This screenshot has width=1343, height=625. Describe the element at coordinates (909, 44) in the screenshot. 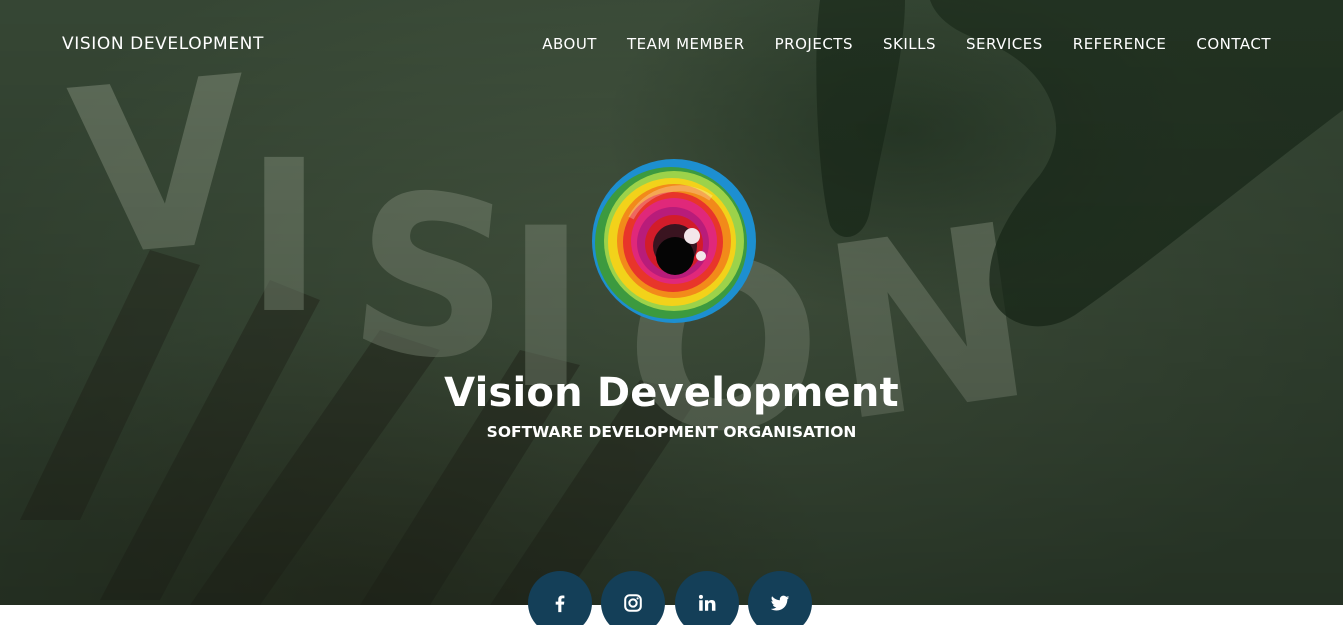

I see `nav-skills: SKILLS` at that location.